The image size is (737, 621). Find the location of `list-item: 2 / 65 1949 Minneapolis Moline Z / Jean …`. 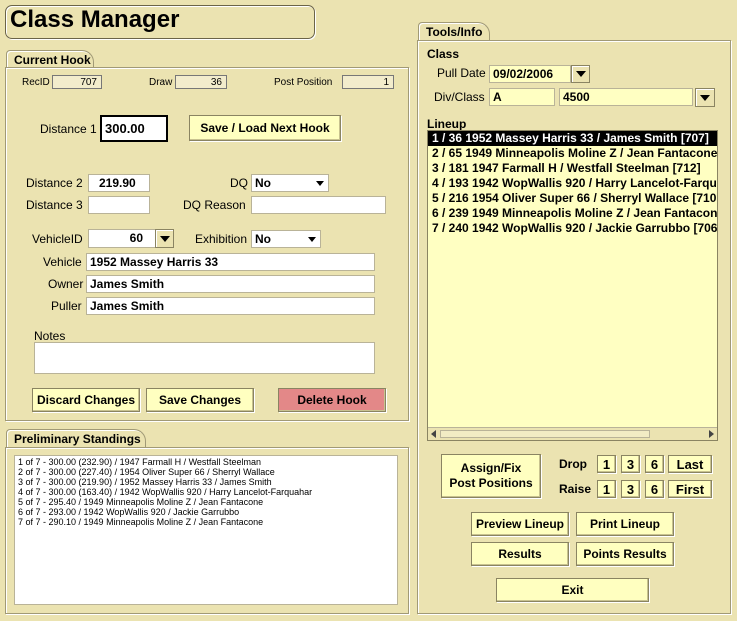

list-item: 2 / 65 1949 Minneapolis Moline Z / Jean … is located at coordinates (572, 153).